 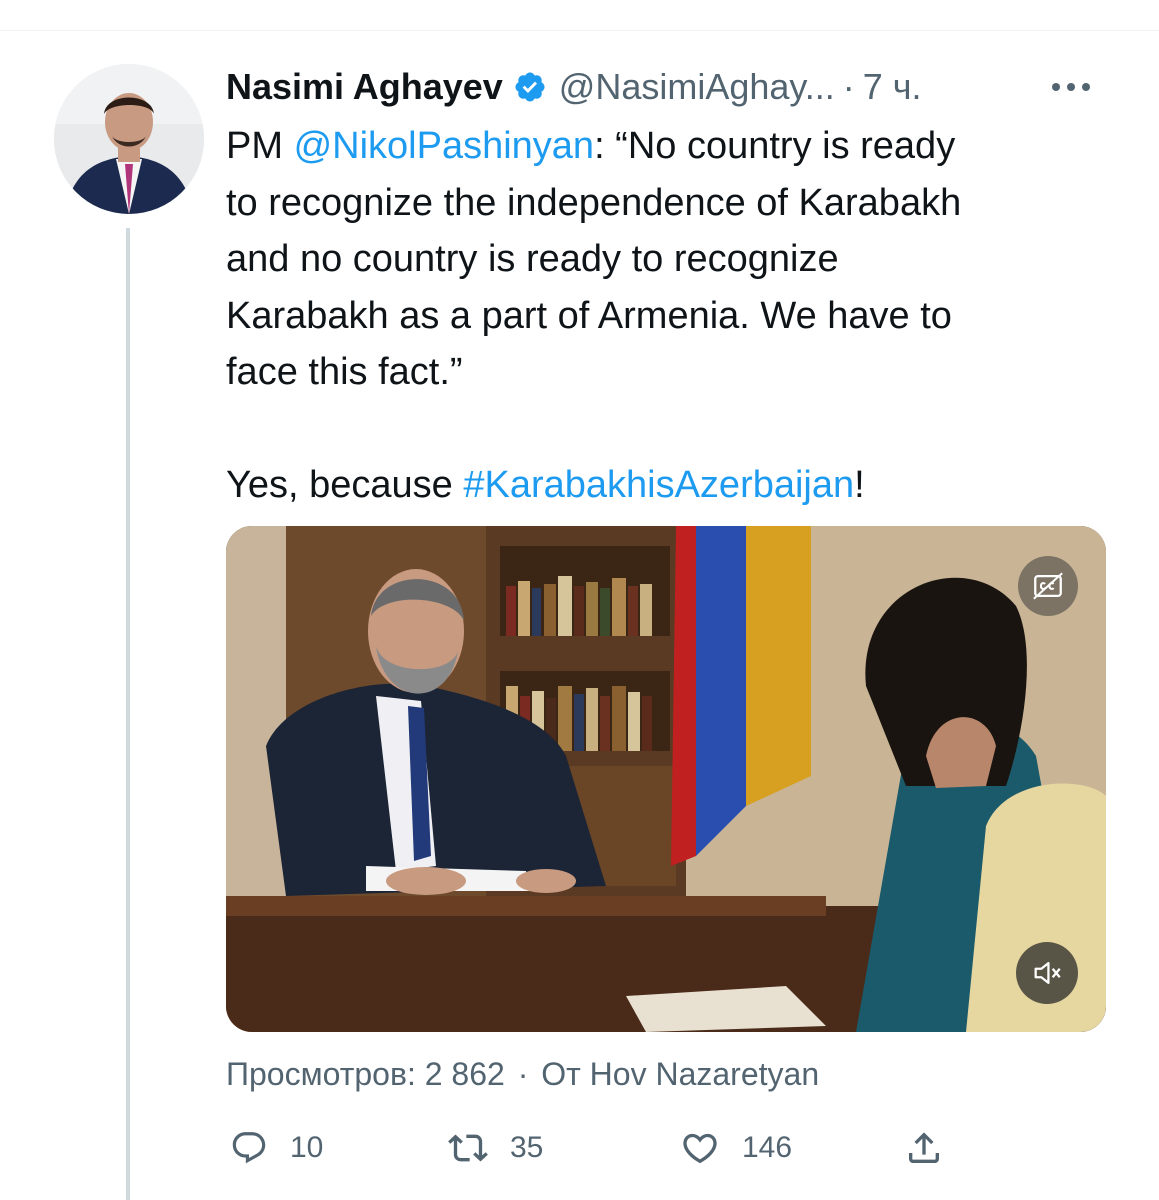 I want to click on closed-captions-icon, so click(x=1048, y=586).